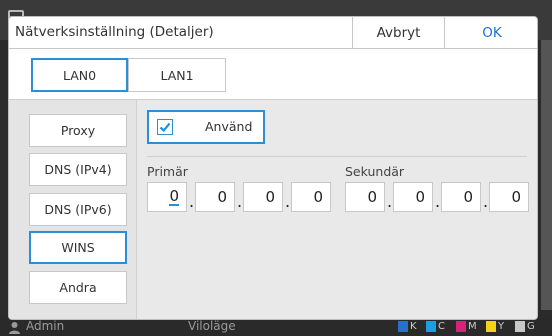 Image resolution: width=552 pixels, height=336 pixels. Describe the element at coordinates (212, 326) in the screenshot. I see `status-mode: Viloläge` at that location.